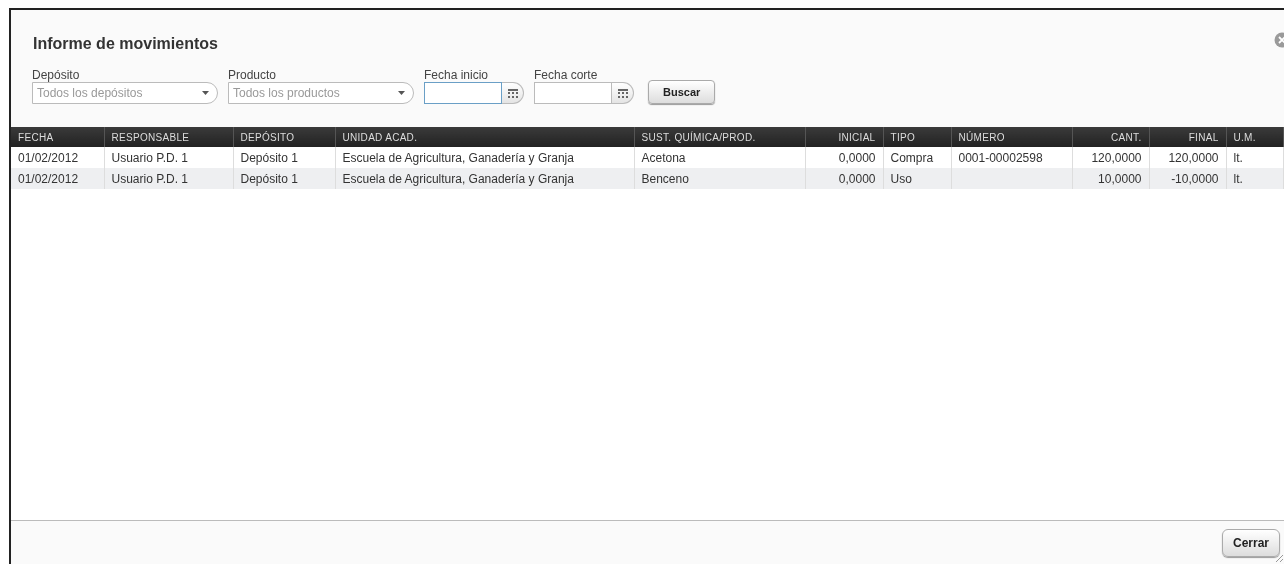 This screenshot has width=1284, height=564. What do you see at coordinates (253, 75) in the screenshot?
I see `field-label: Producto` at bounding box center [253, 75].